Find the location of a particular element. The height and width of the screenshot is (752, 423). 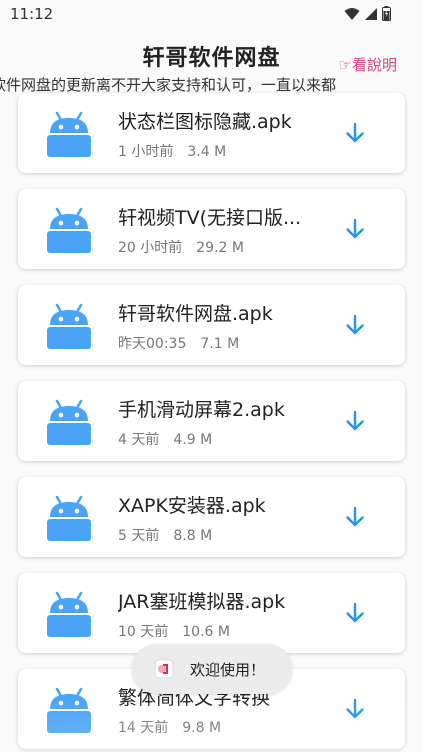

file-list-item: 轩视频TV(无接口版... 20 小时前 29.2 M is located at coordinates (211, 229).